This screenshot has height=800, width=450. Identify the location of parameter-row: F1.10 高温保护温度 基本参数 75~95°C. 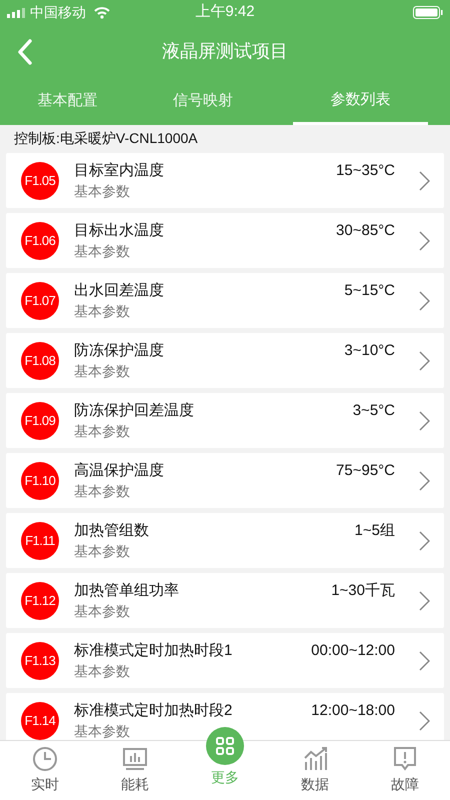
(225, 480).